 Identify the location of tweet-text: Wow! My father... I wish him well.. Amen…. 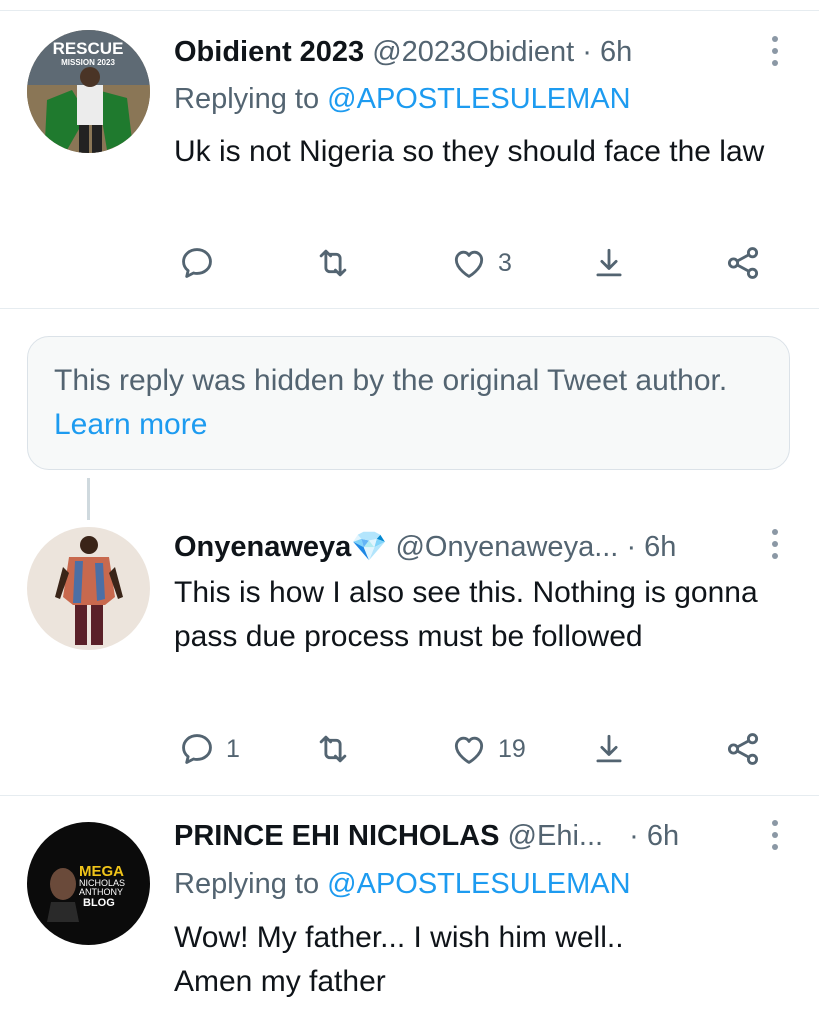
(399, 959).